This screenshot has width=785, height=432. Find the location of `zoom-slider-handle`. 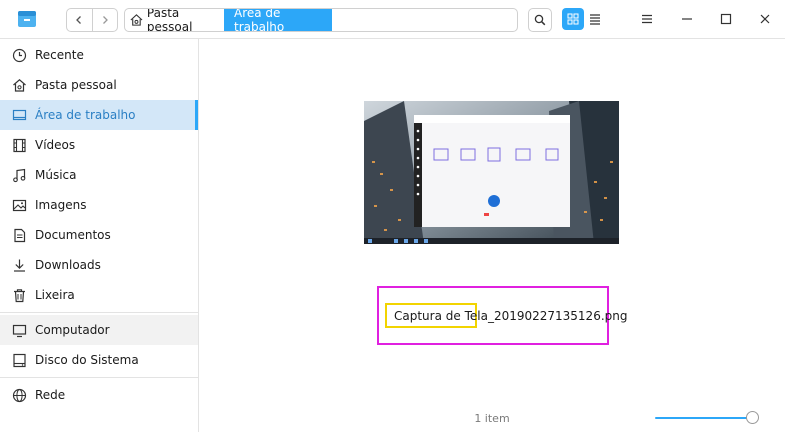

zoom-slider-handle is located at coordinates (752, 417).